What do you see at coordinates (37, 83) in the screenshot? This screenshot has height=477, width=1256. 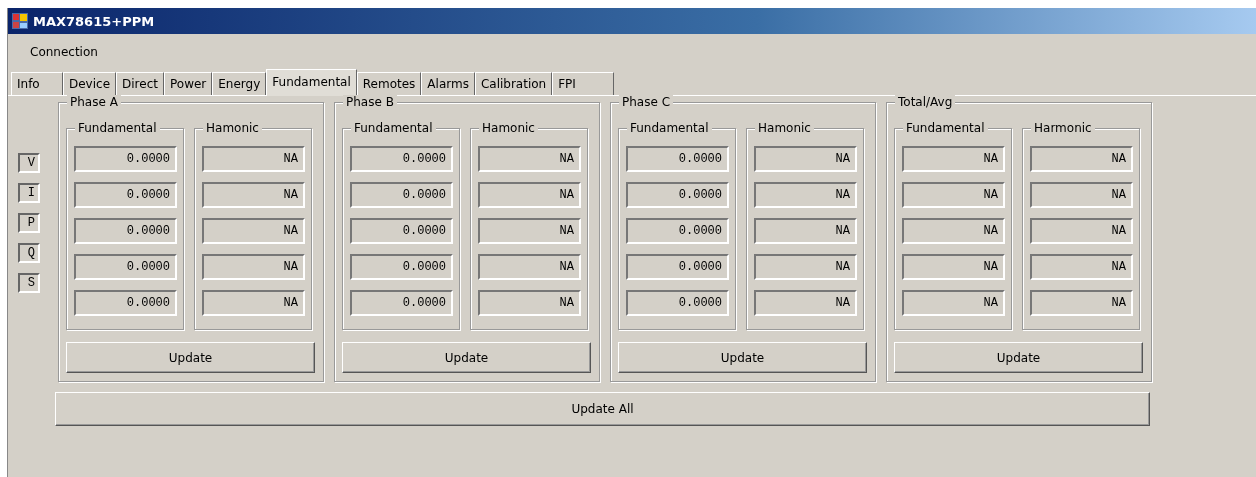 I see `tab: Info` at bounding box center [37, 83].